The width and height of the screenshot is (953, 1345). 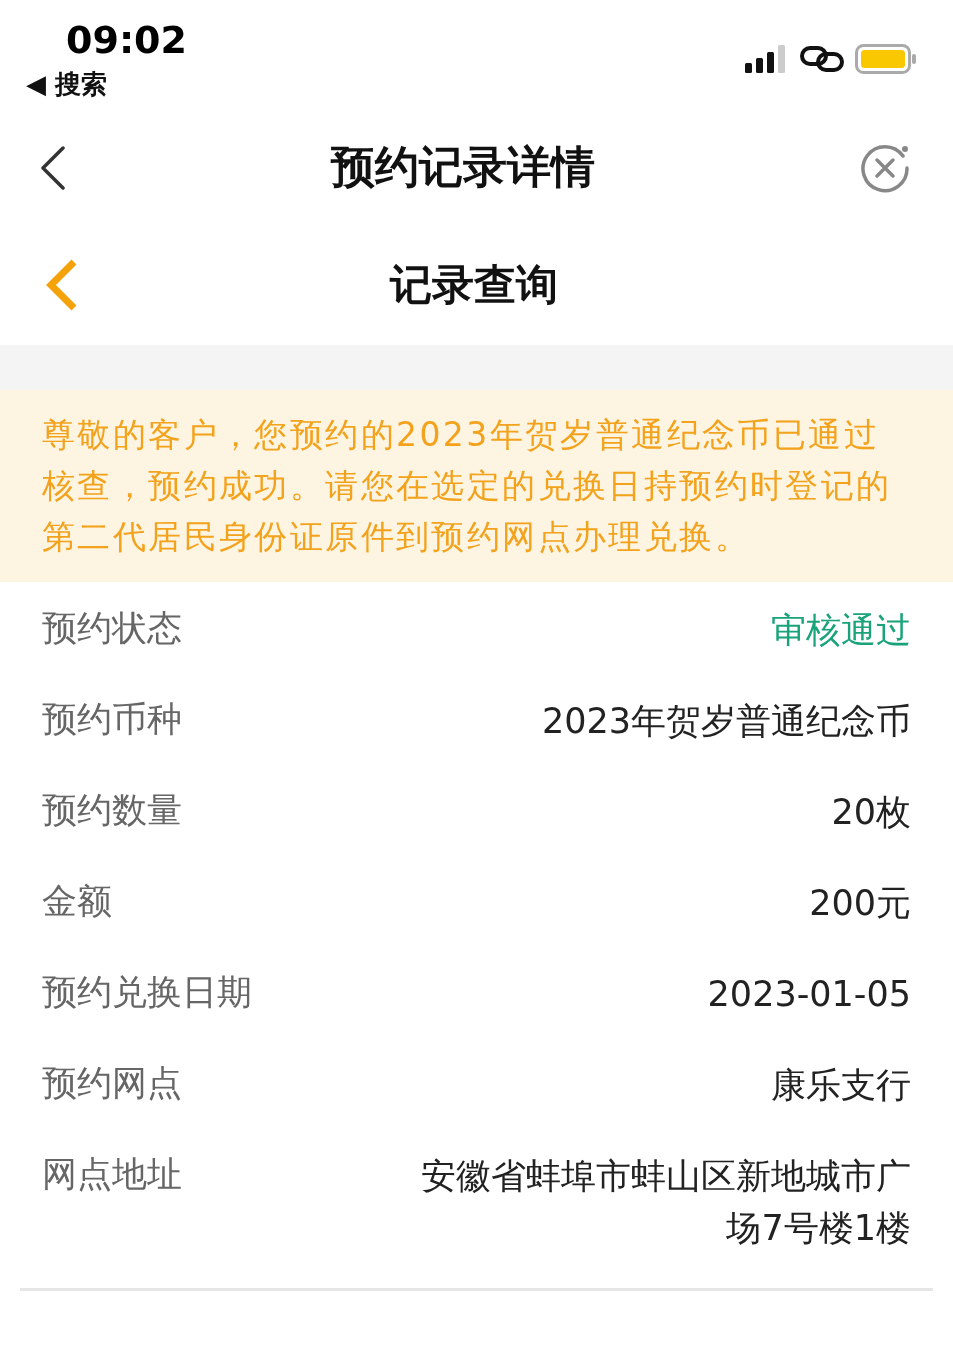 What do you see at coordinates (53, 167) in the screenshot?
I see `back-icon` at bounding box center [53, 167].